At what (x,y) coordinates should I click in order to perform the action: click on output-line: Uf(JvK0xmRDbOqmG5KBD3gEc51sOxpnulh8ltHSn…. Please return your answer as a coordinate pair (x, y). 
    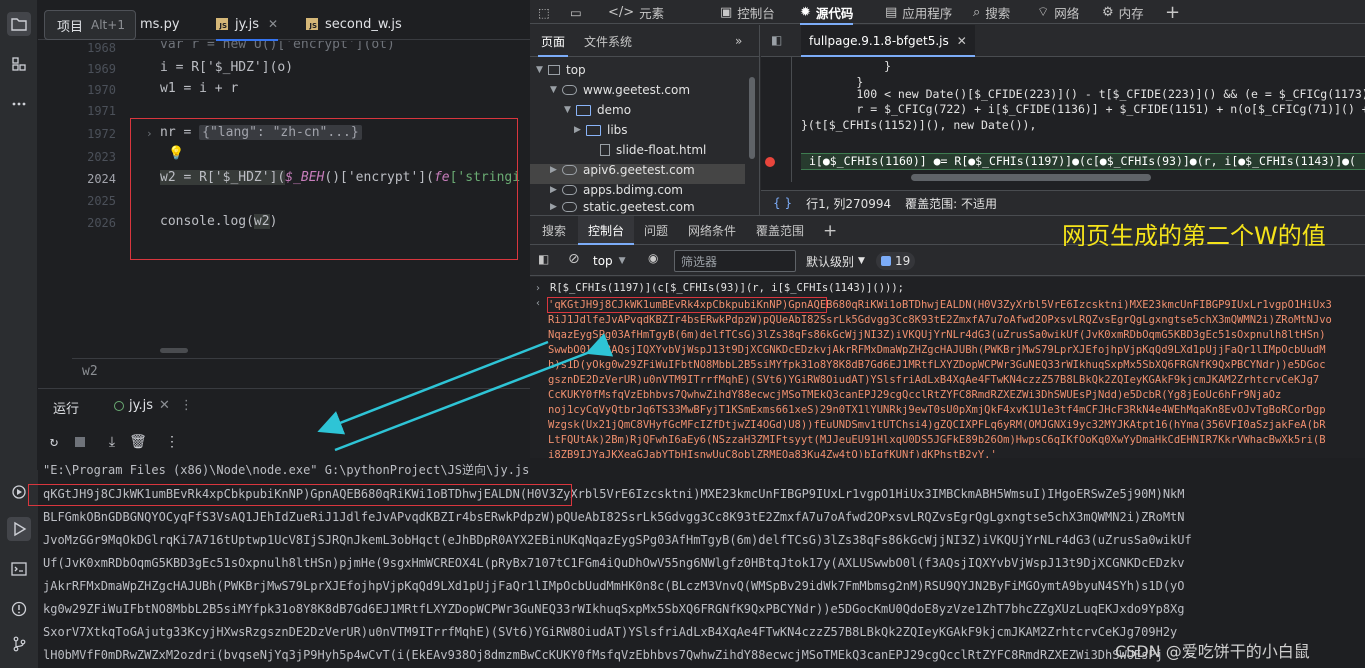
    Looking at the image, I should click on (614, 563).